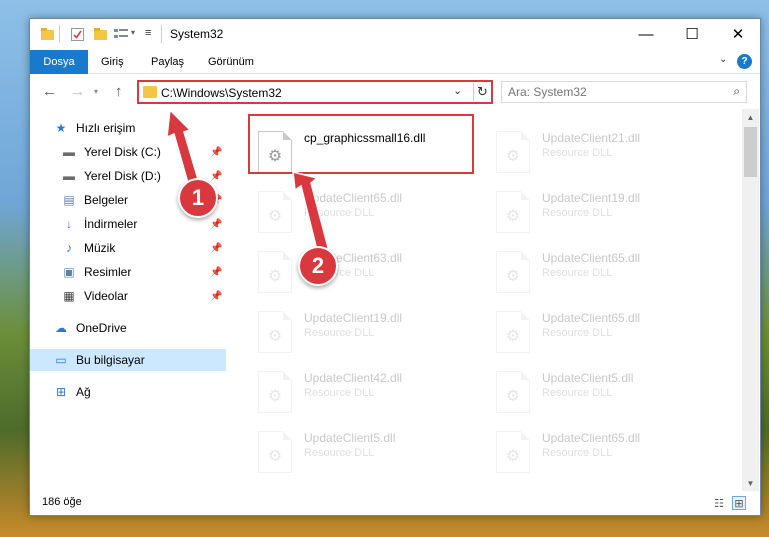  Describe the element at coordinates (248, 183) in the screenshot. I see `annotation-arrows` at that location.